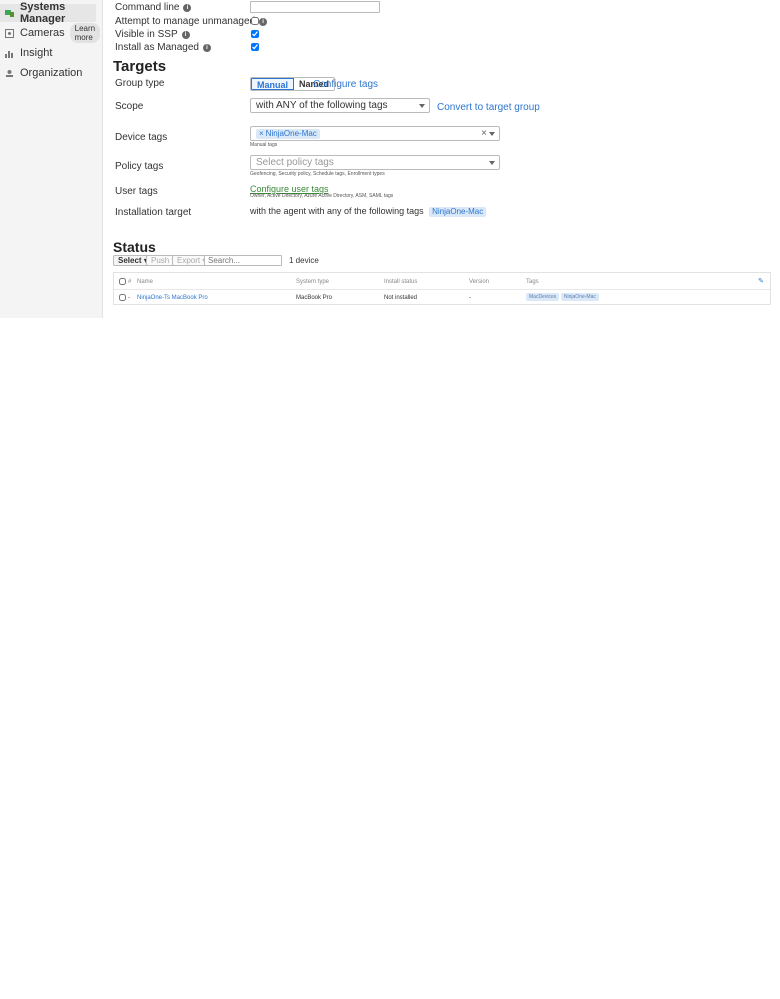  What do you see at coordinates (273, 84) in the screenshot?
I see `group-type-manual: Manual` at bounding box center [273, 84].